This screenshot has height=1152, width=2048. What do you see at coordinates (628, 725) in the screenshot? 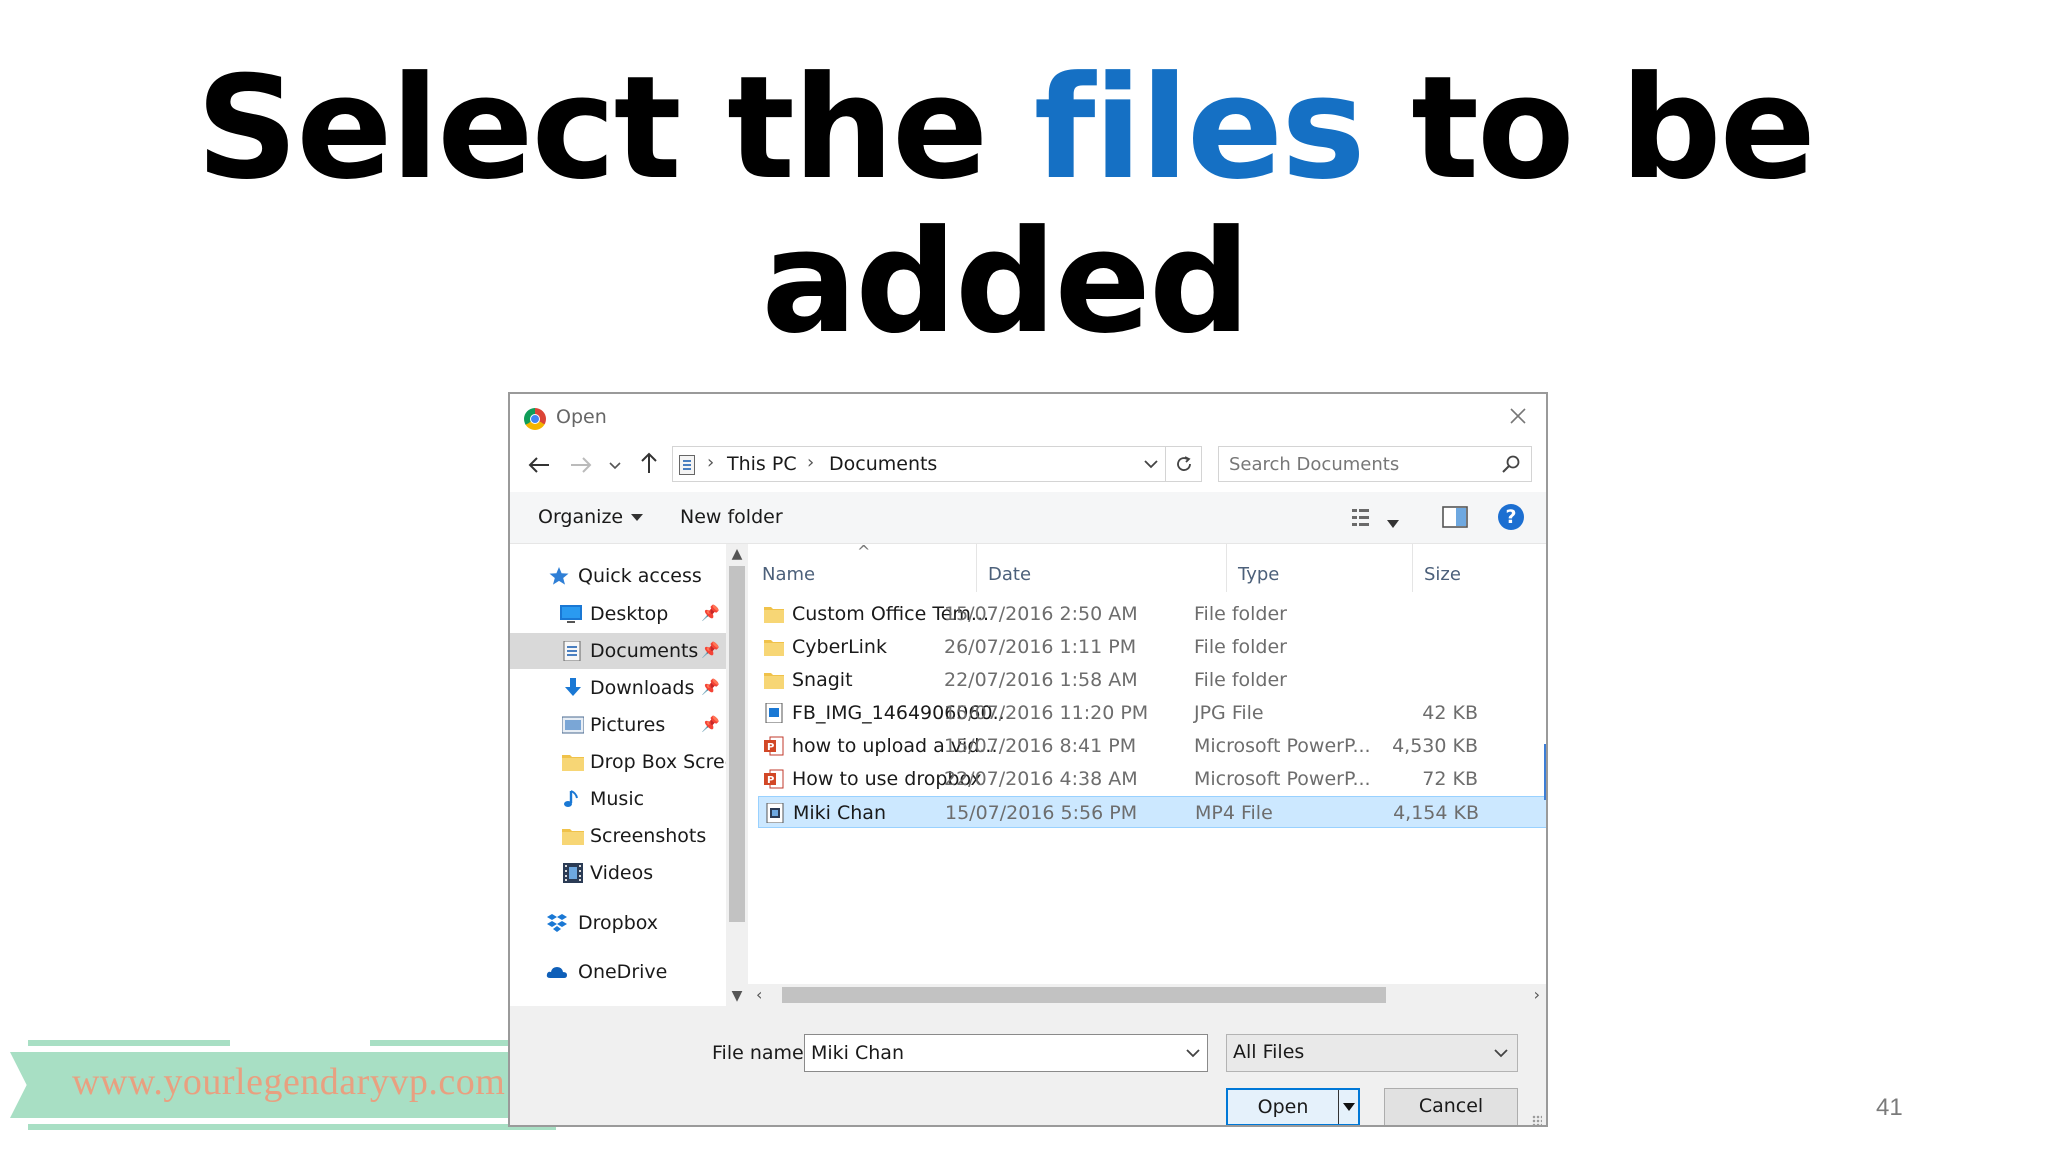
I see `nav-label: Pictures` at bounding box center [628, 725].